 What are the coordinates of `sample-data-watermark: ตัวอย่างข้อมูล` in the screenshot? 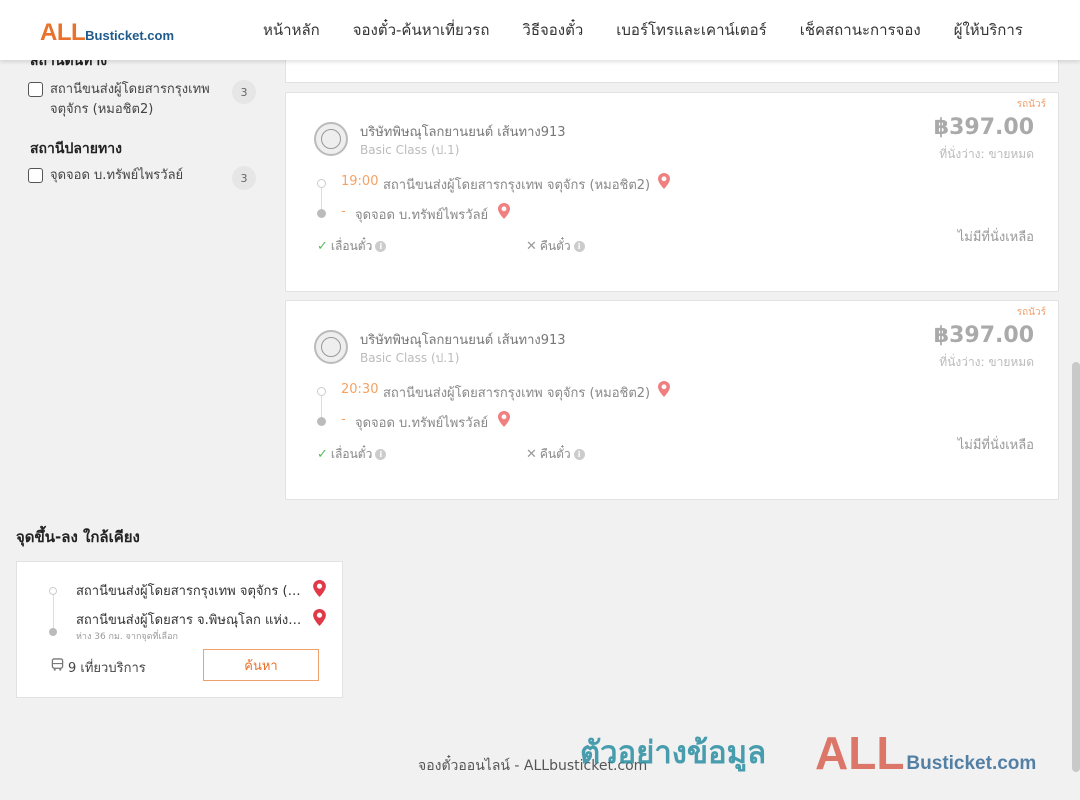 It's located at (673, 753).